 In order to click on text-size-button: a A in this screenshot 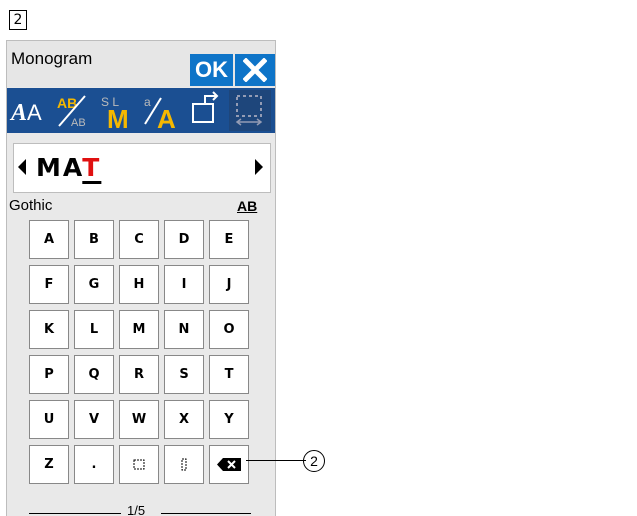, I will do `click(162, 110)`.